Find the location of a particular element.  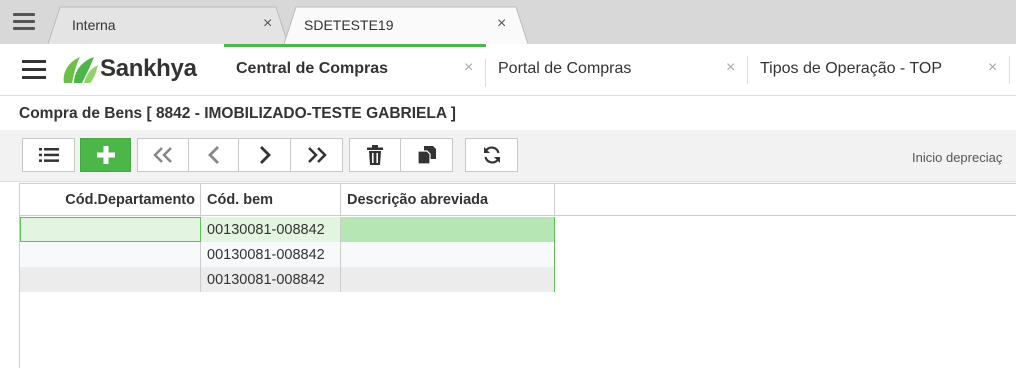

add-button is located at coordinates (105, 155).